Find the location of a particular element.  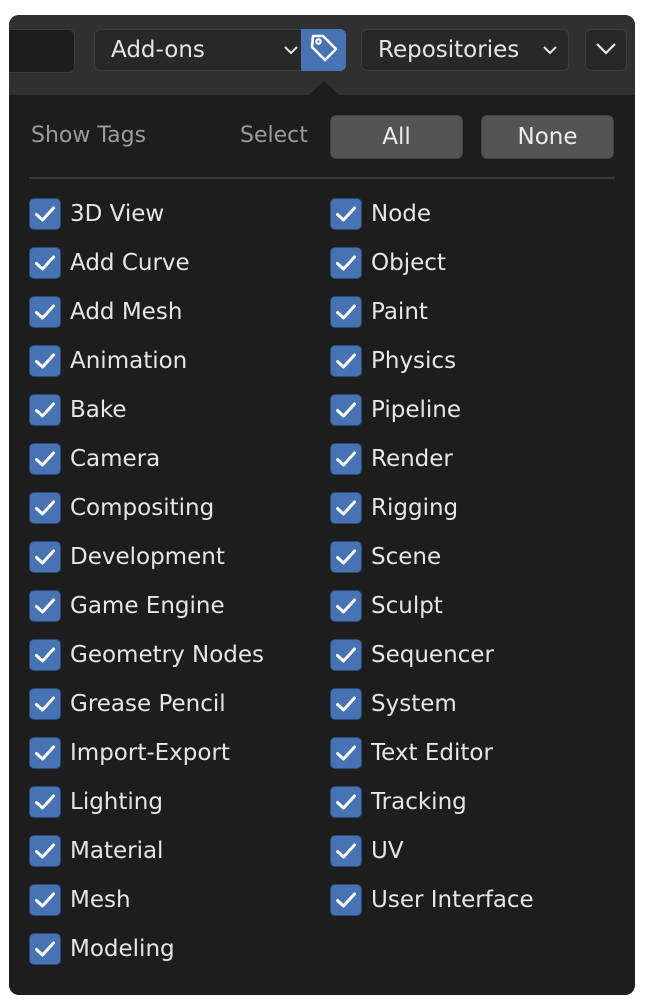

tag-label: Render is located at coordinates (412, 459).